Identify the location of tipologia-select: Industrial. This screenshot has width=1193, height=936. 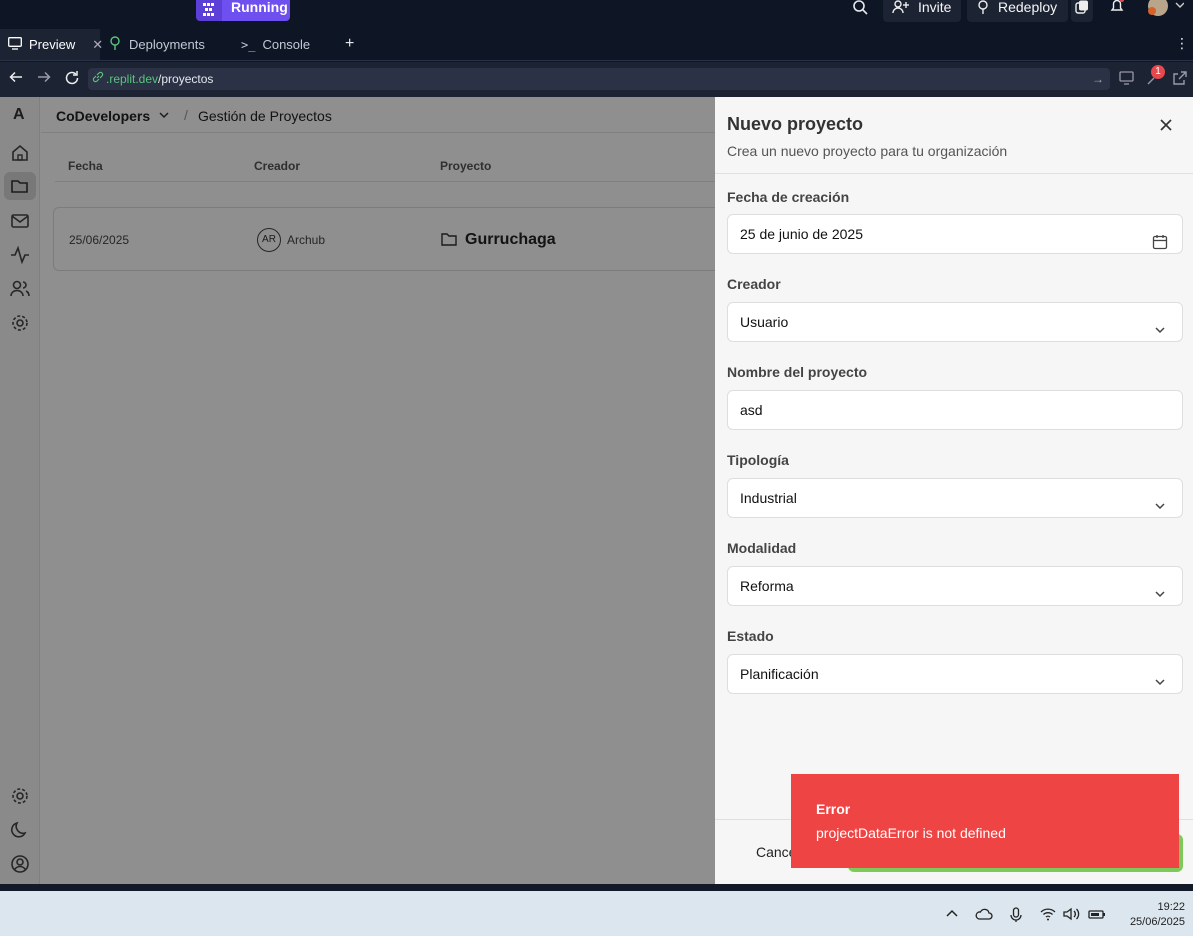
(955, 498).